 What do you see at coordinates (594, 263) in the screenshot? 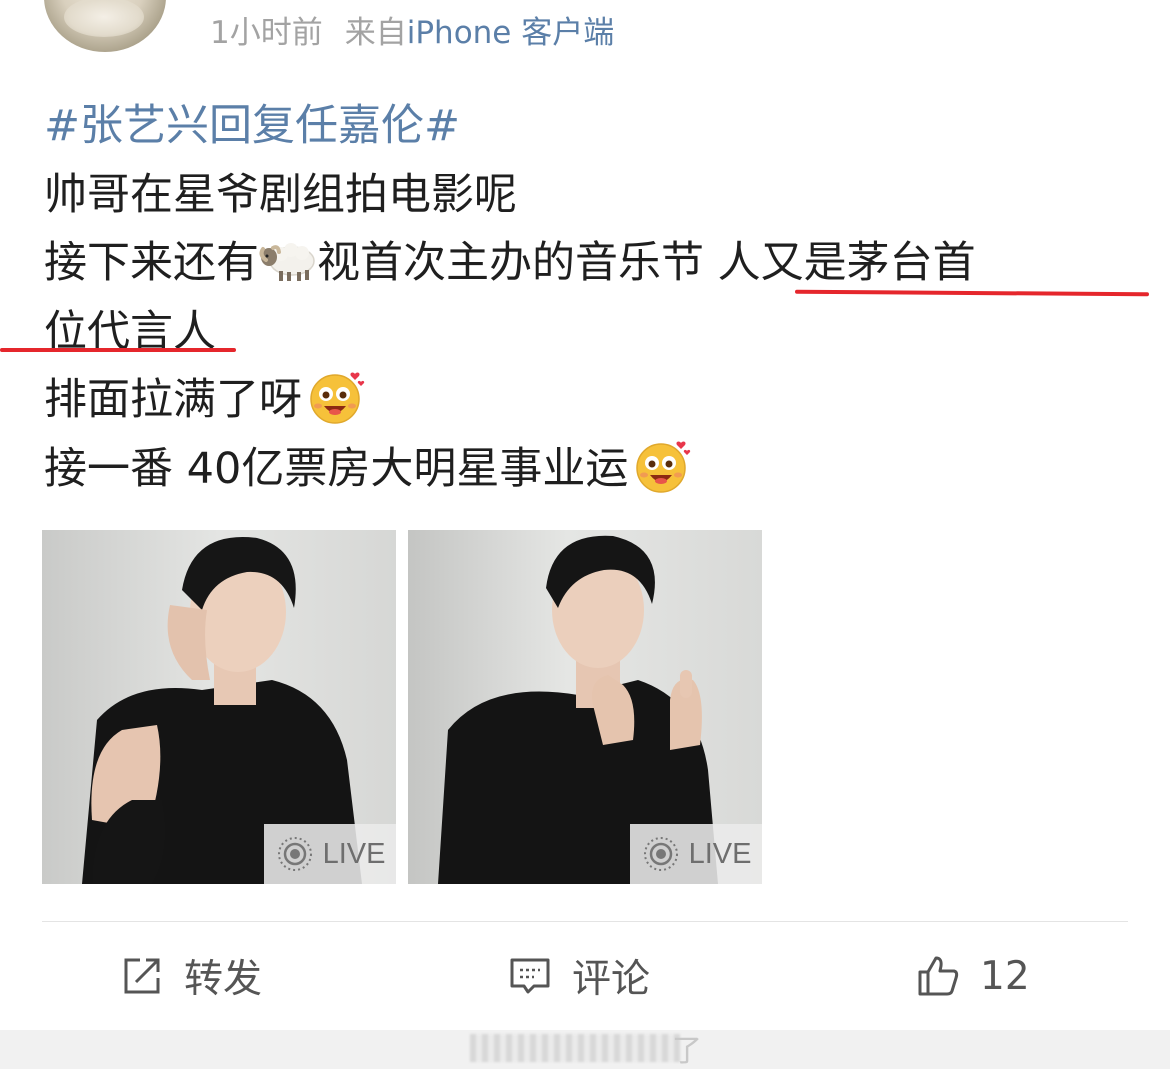
I see `post-line: 接下来还有 视首次主办的音乐节 人又是茅台首` at bounding box center [594, 263].